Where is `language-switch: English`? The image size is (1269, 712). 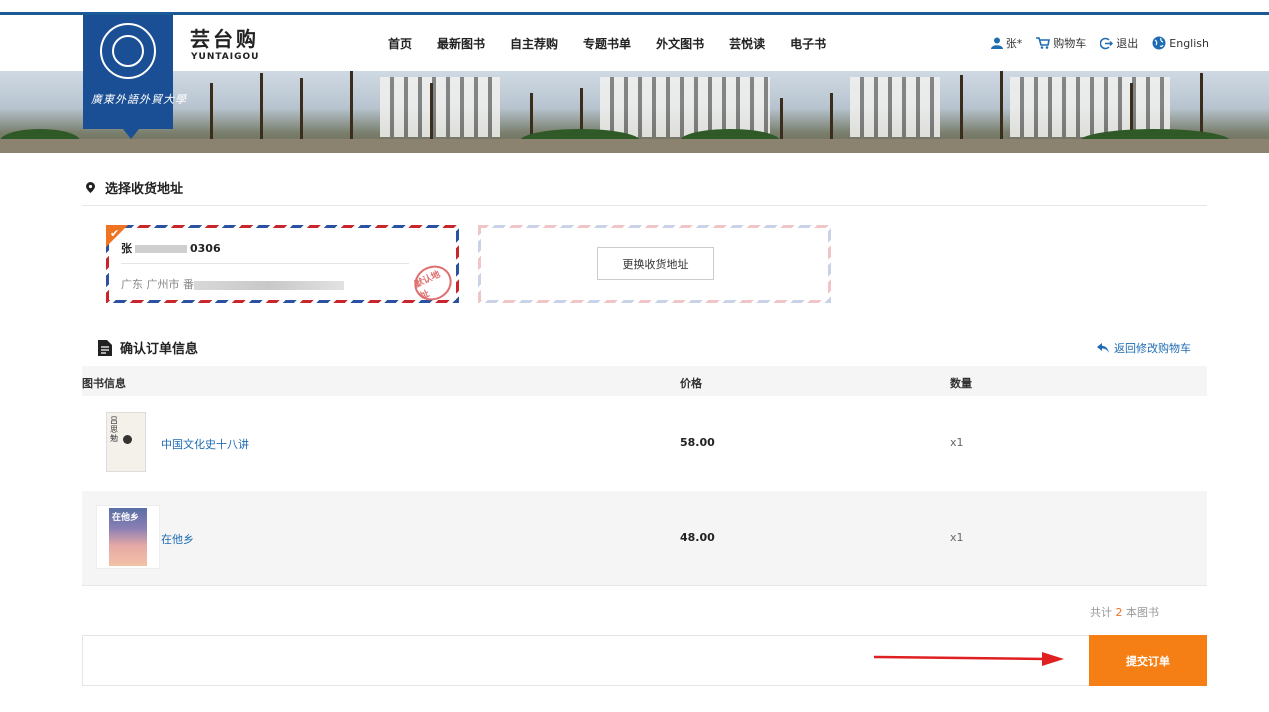
language-switch: English is located at coordinates (1180, 43).